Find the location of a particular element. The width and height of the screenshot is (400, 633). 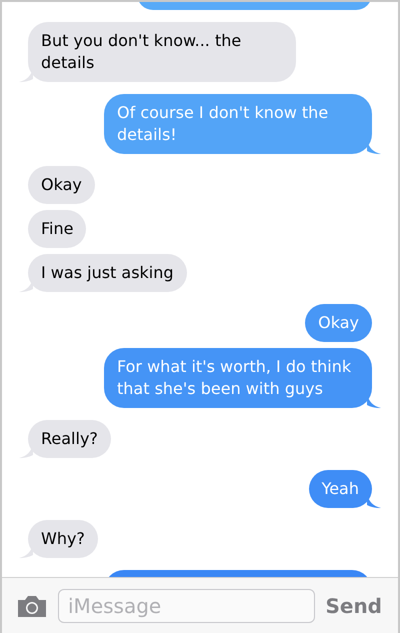

camera-icon is located at coordinates (32, 606).